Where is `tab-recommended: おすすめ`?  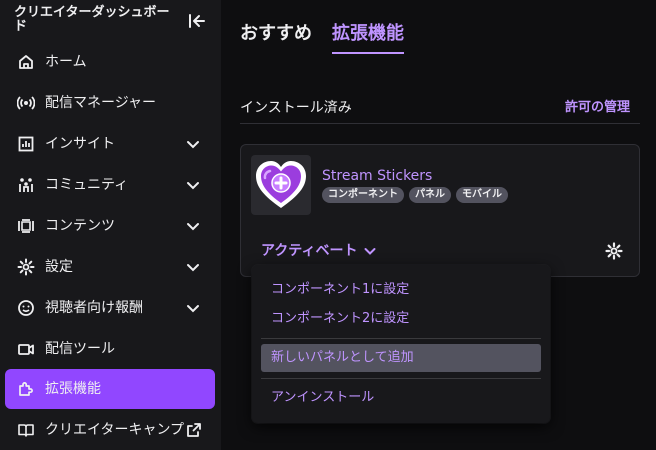 tab-recommended: おすすめ is located at coordinates (276, 34).